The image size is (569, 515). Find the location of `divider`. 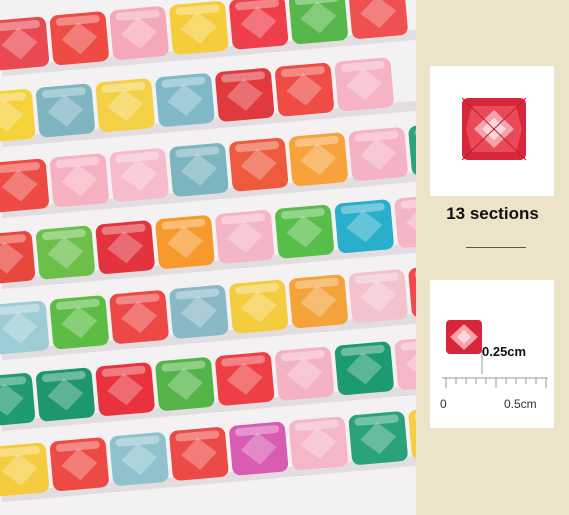

divider is located at coordinates (496, 247).